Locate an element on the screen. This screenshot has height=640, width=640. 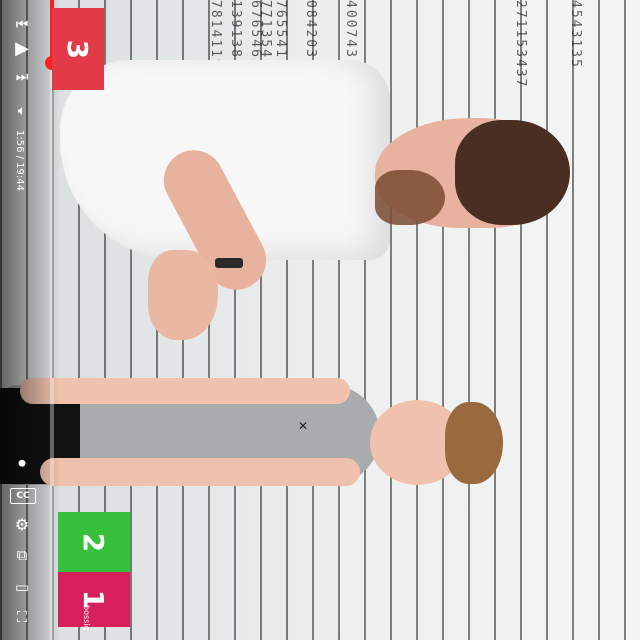
wall-number-column: 4543135 is located at coordinates (575, 34).